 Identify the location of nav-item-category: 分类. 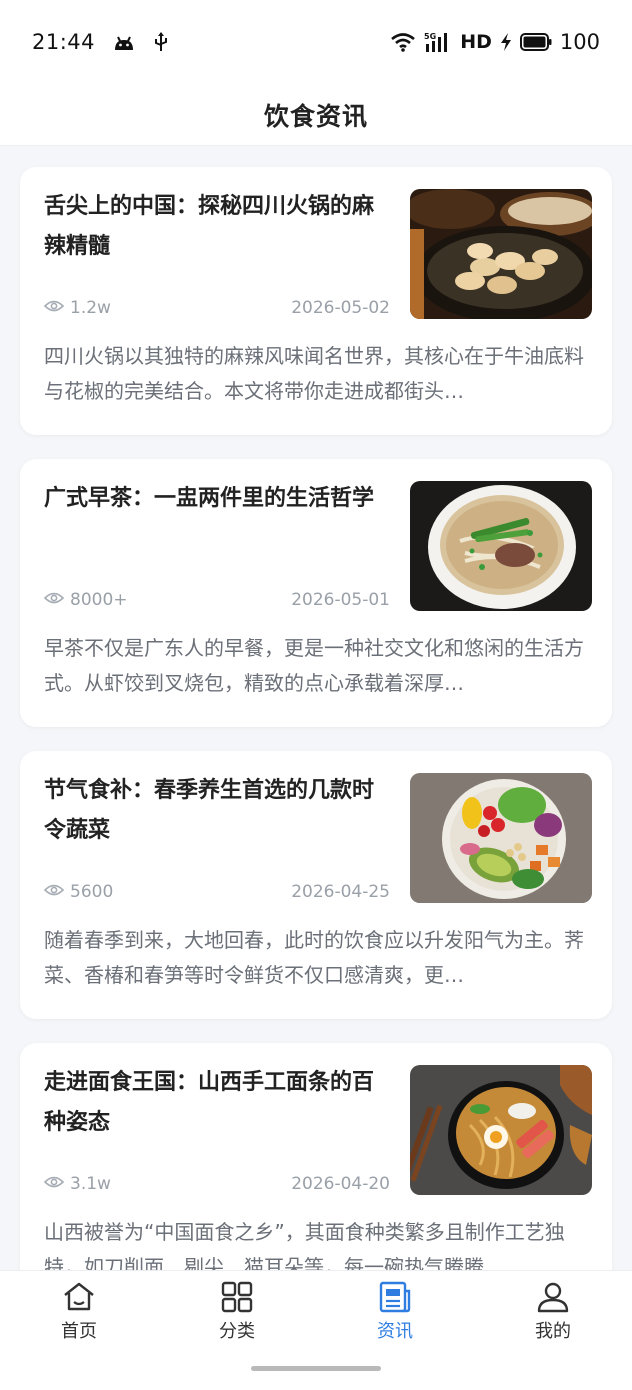
(237, 1316).